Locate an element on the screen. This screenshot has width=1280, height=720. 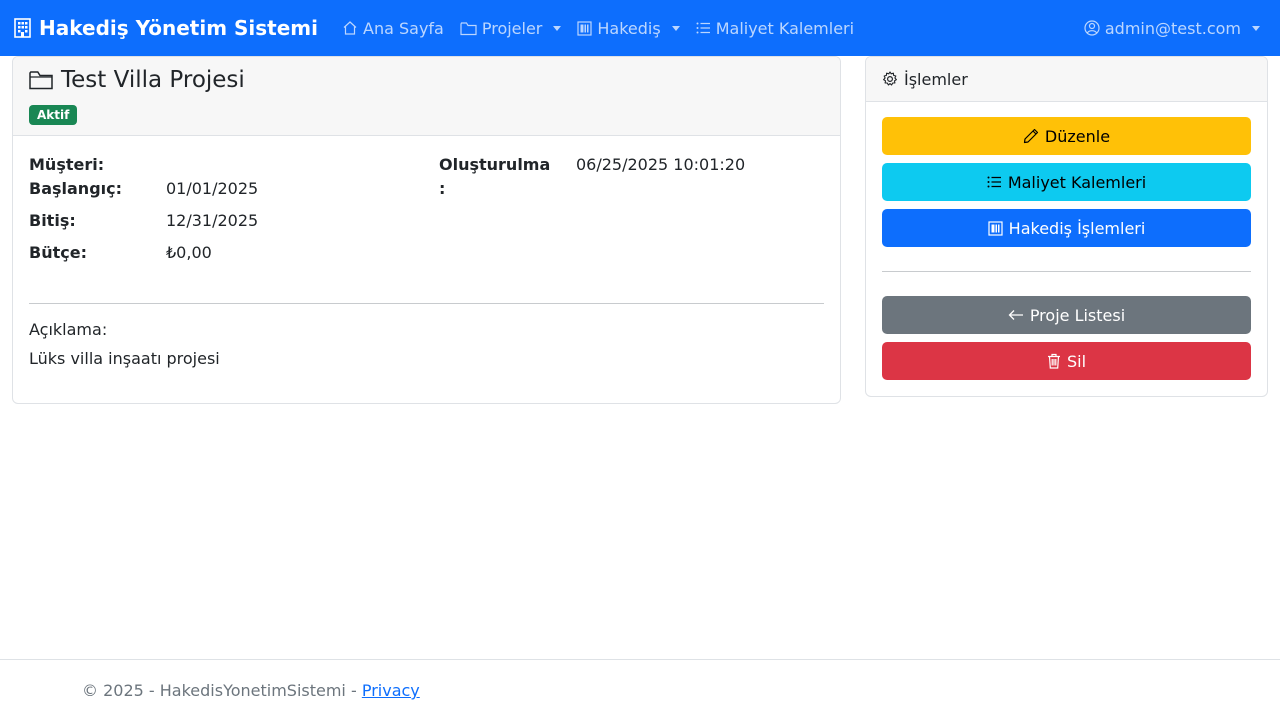
nav-item-projects: Projeler is located at coordinates (511, 28).